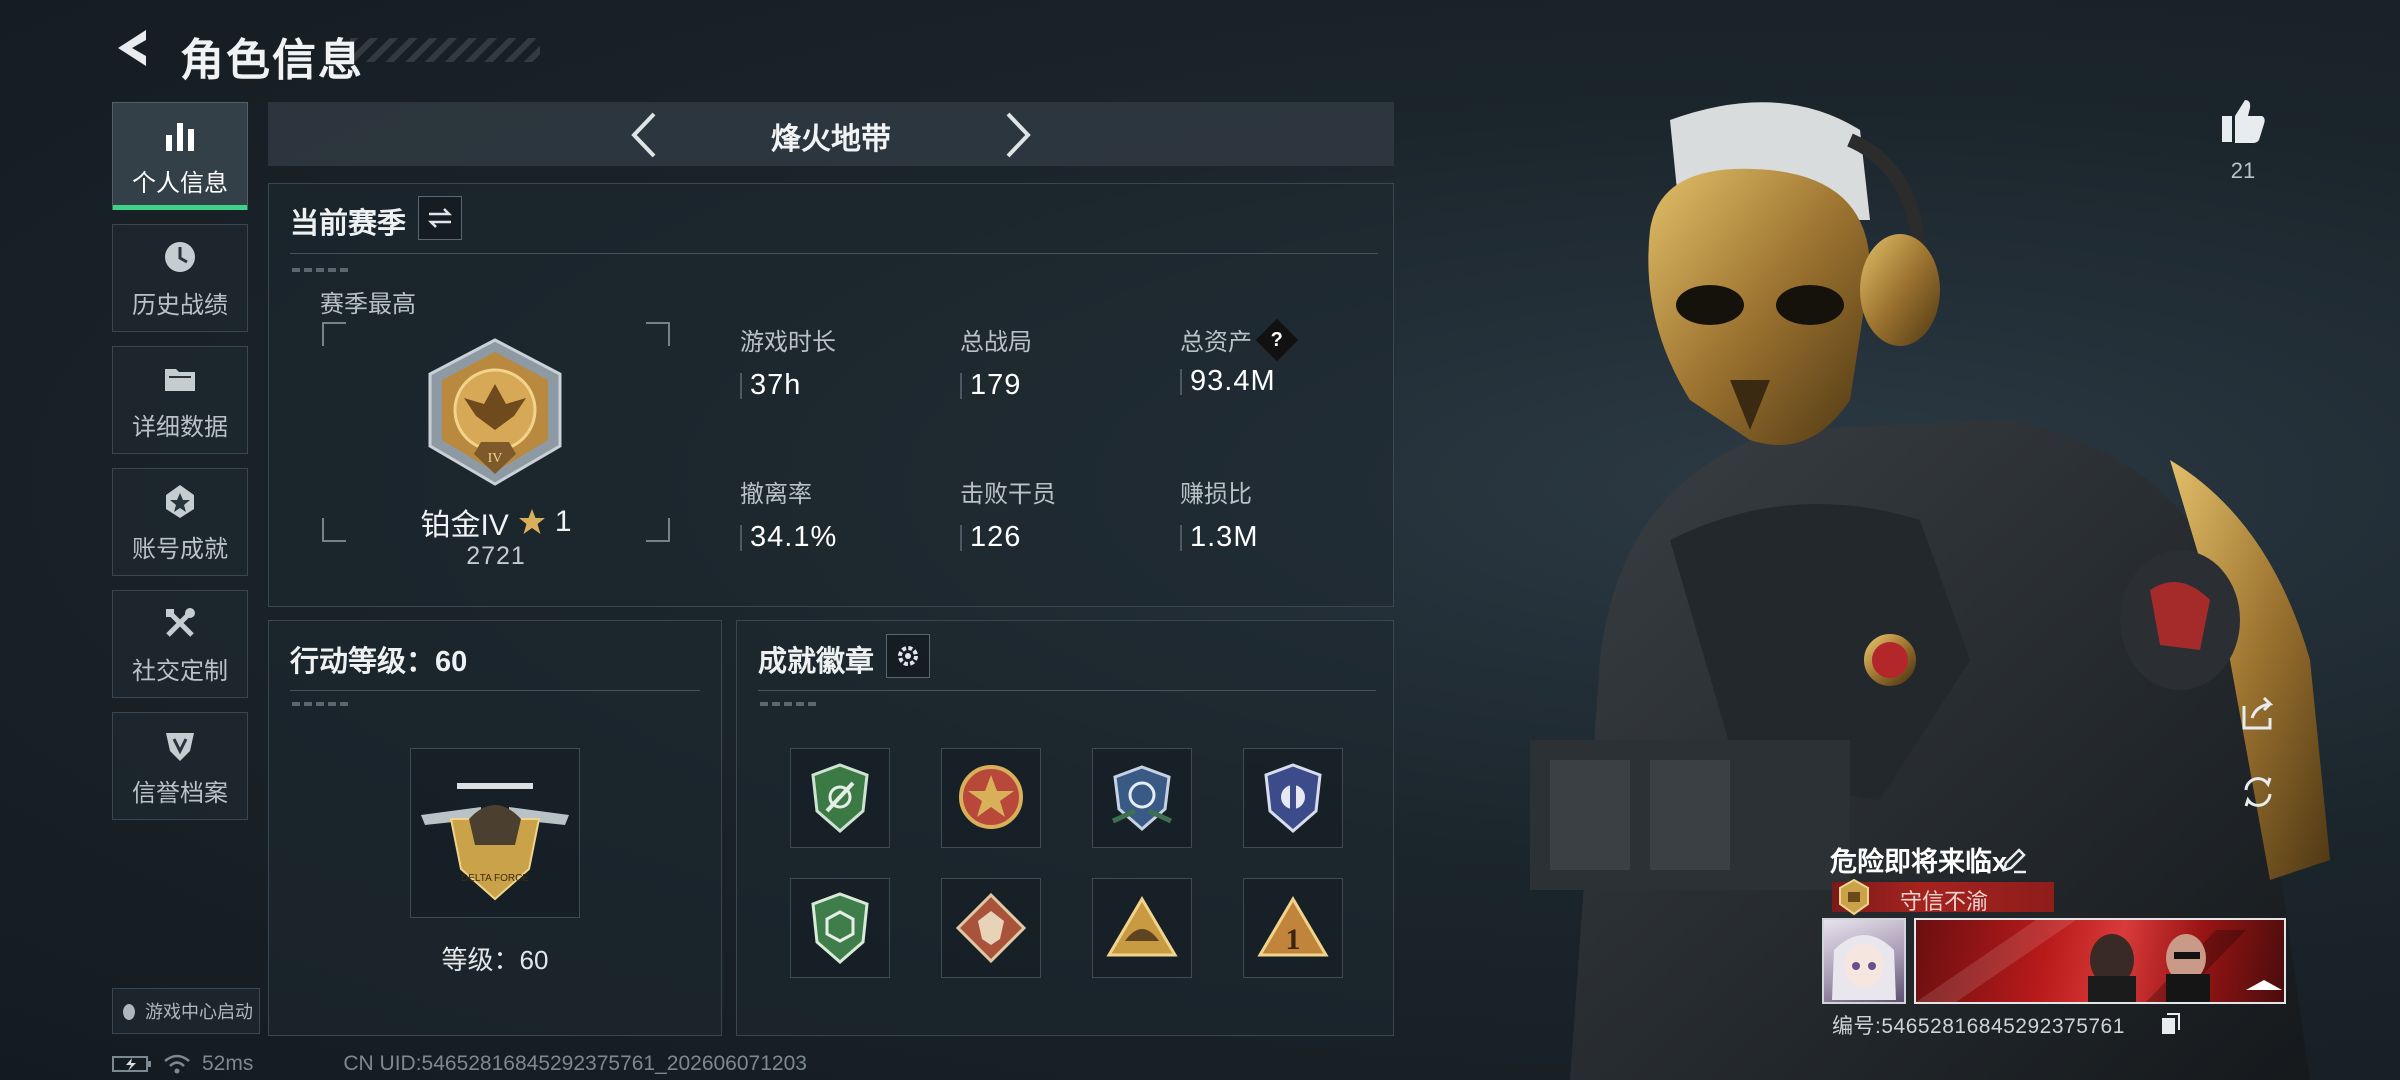 The width and height of the screenshot is (2400, 1080). What do you see at coordinates (180, 278) in the screenshot?
I see `nav-item-match-history: 历史战绩` at bounding box center [180, 278].